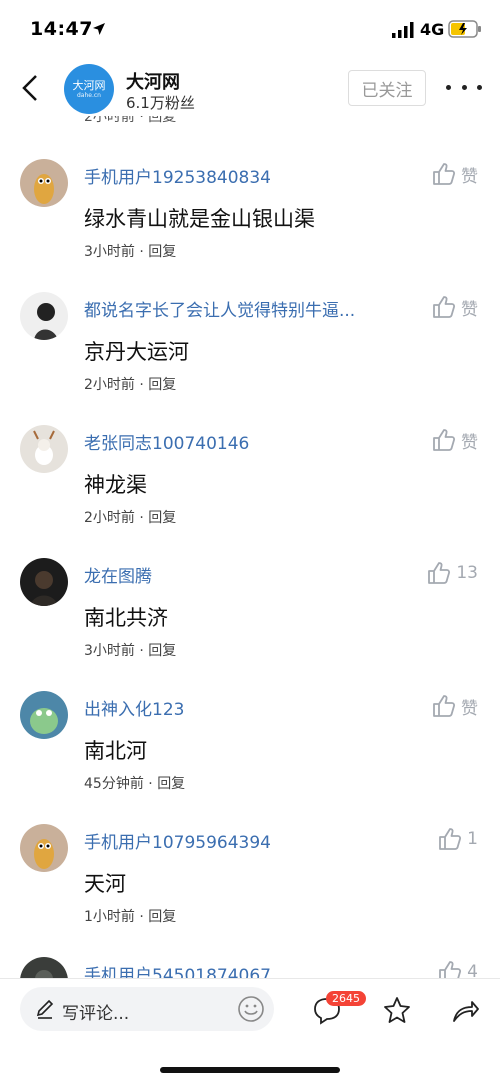 Image resolution: width=500 pixels, height=1083 pixels. Describe the element at coordinates (397, 1010) in the screenshot. I see `star-icon` at that location.